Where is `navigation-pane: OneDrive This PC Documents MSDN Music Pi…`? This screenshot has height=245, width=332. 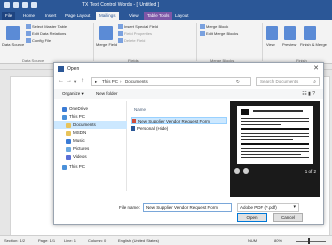 navigation-pane: OneDrive This PC Documents MSDN Music Pi… is located at coordinates (90, 146).